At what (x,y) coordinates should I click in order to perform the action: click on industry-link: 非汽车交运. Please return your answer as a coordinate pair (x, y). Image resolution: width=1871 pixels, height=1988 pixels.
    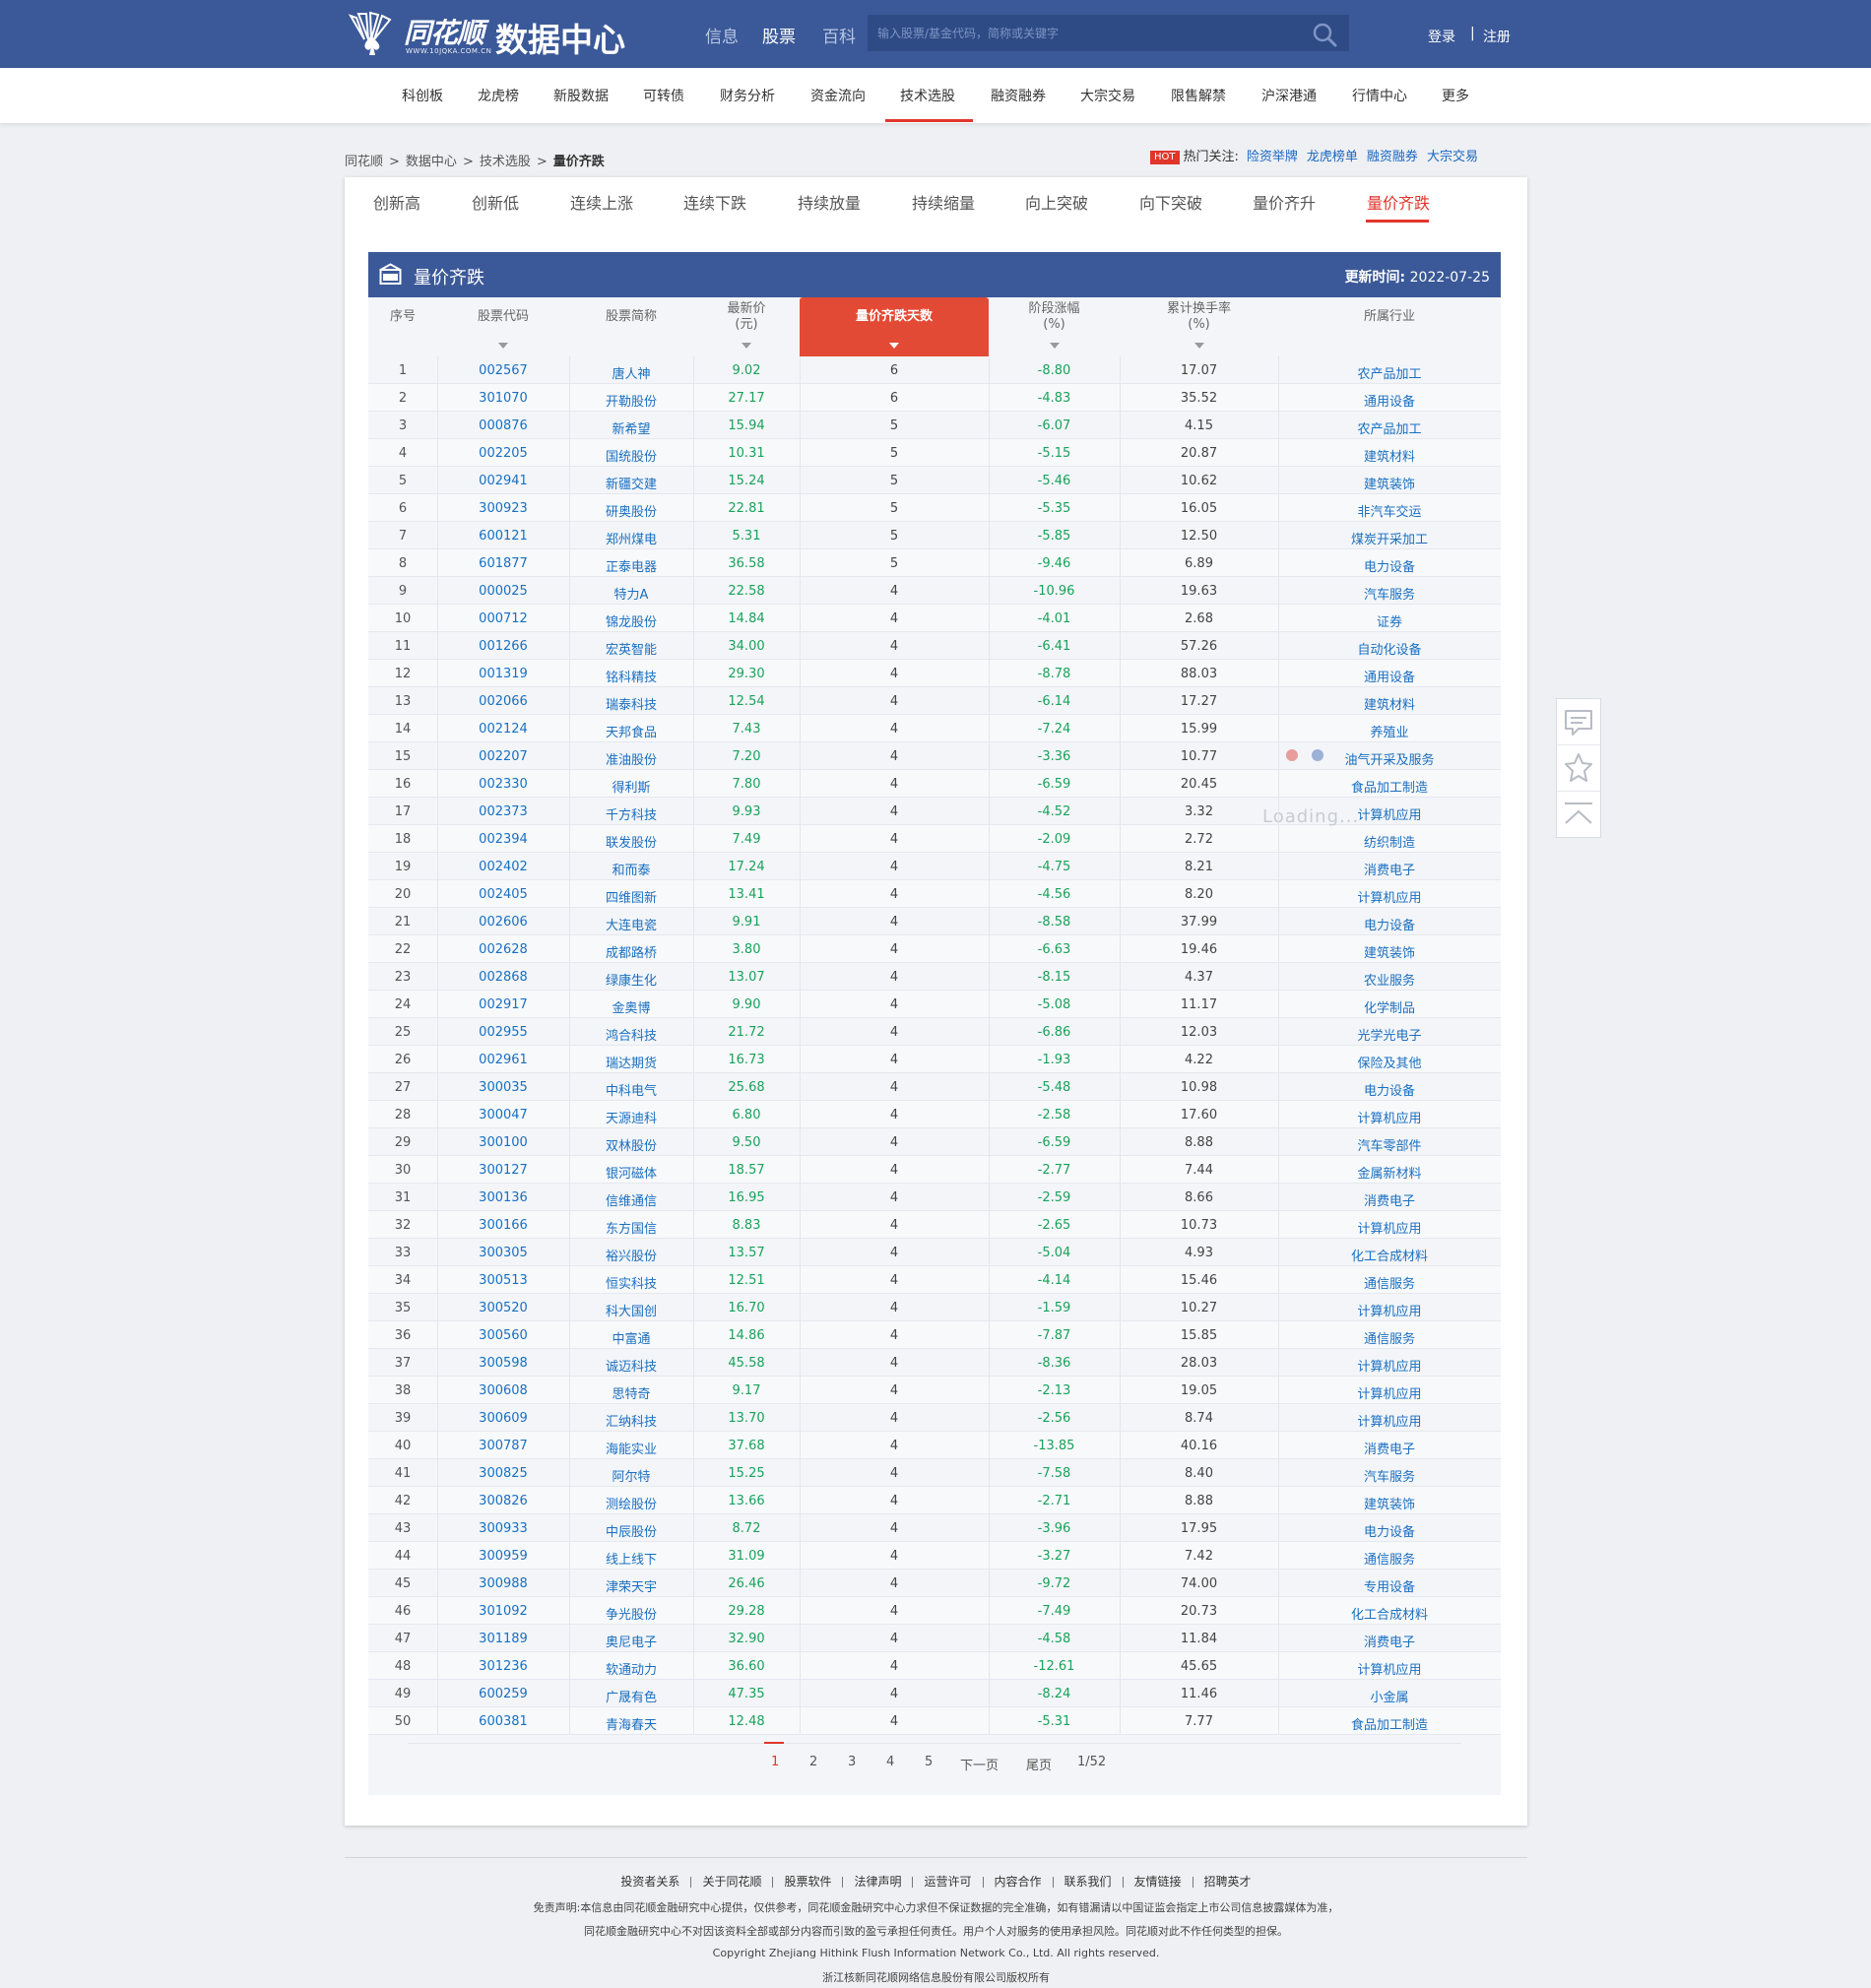
    Looking at the image, I should click on (1389, 511).